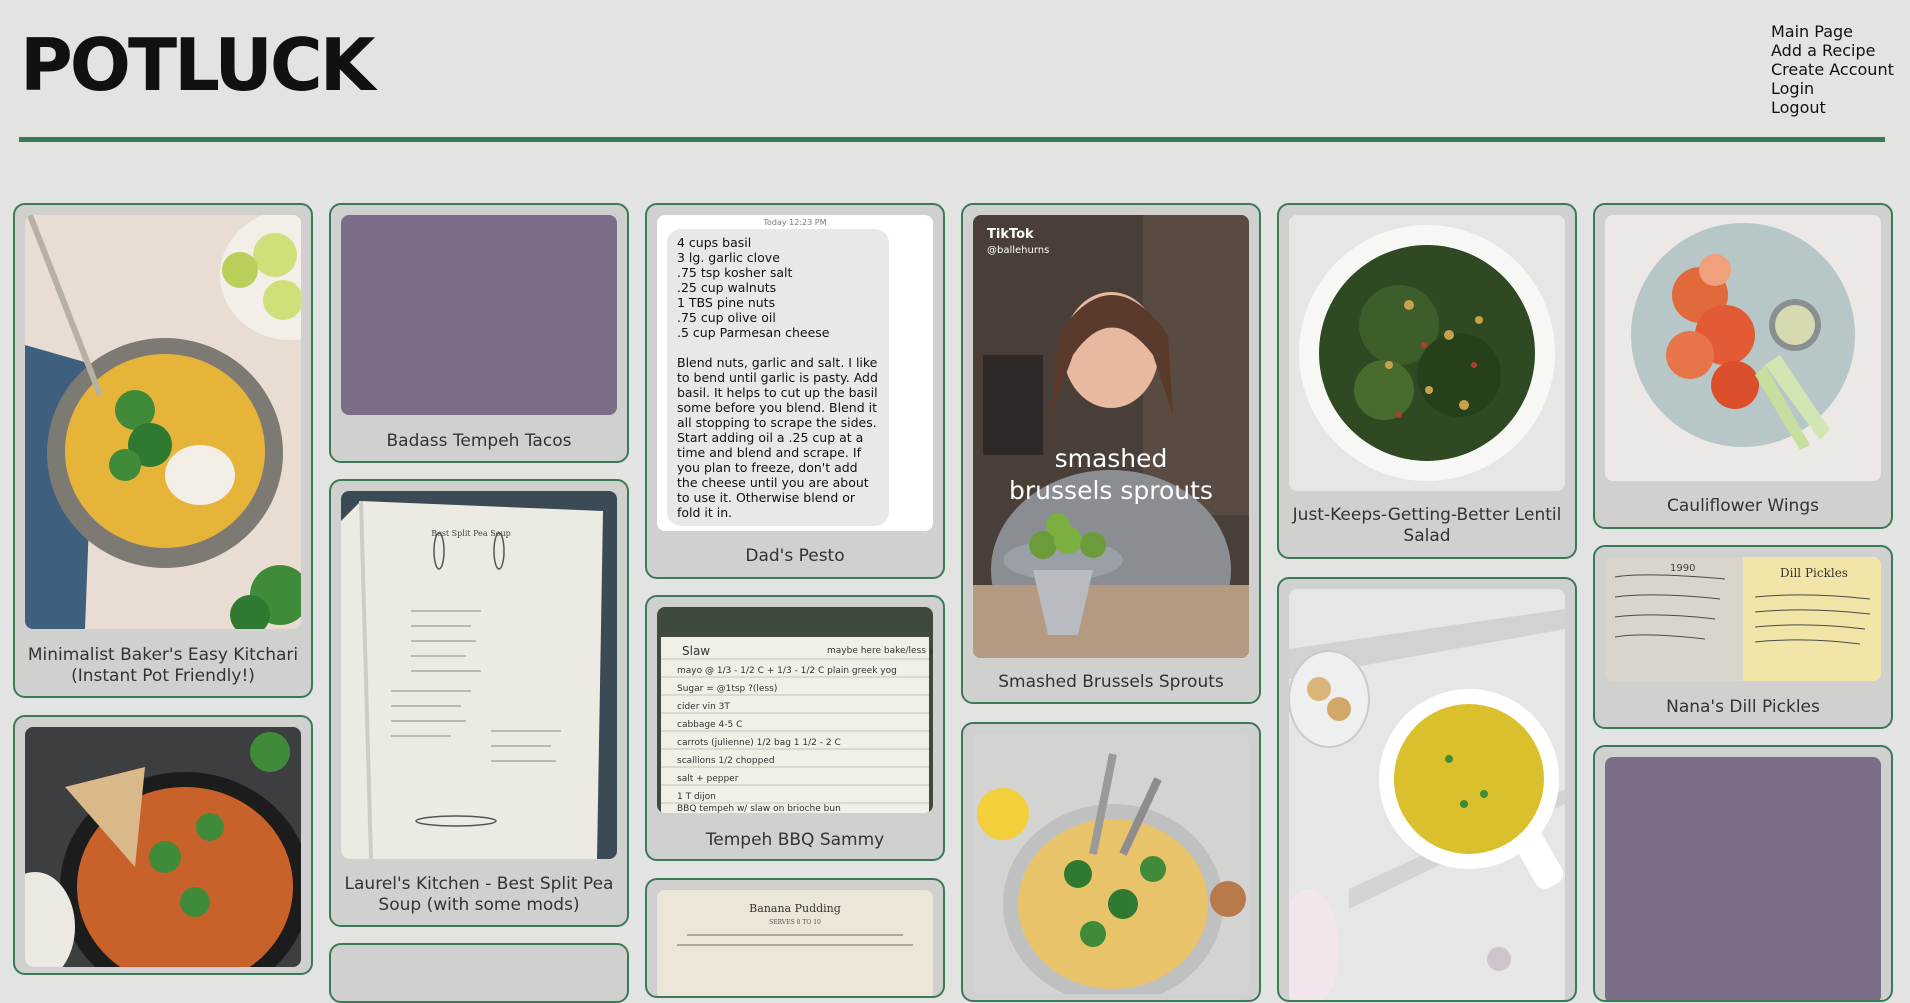 The height and width of the screenshot is (1003, 1910). Describe the element at coordinates (795, 556) in the screenshot. I see `recipe-title-dads-pesto: Dad's Pesto` at that location.